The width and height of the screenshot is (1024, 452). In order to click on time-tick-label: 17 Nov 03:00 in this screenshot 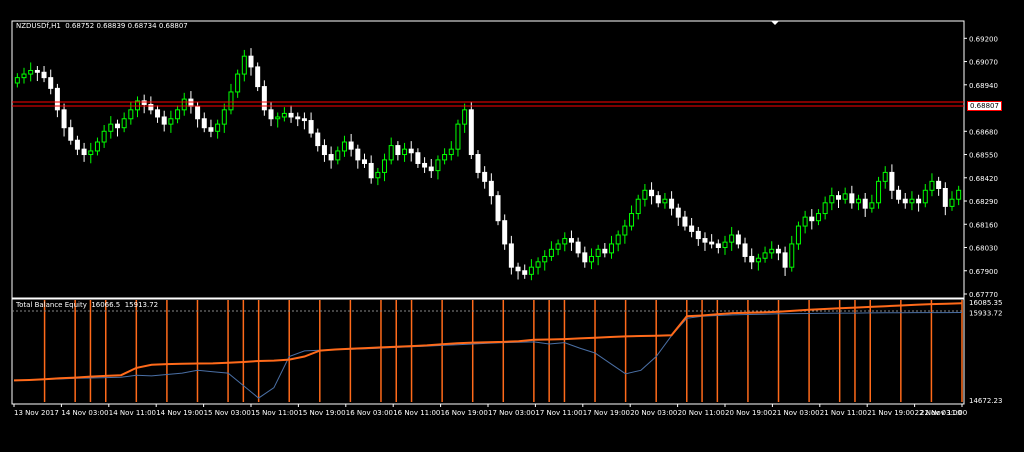, I will do `click(511, 413)`.